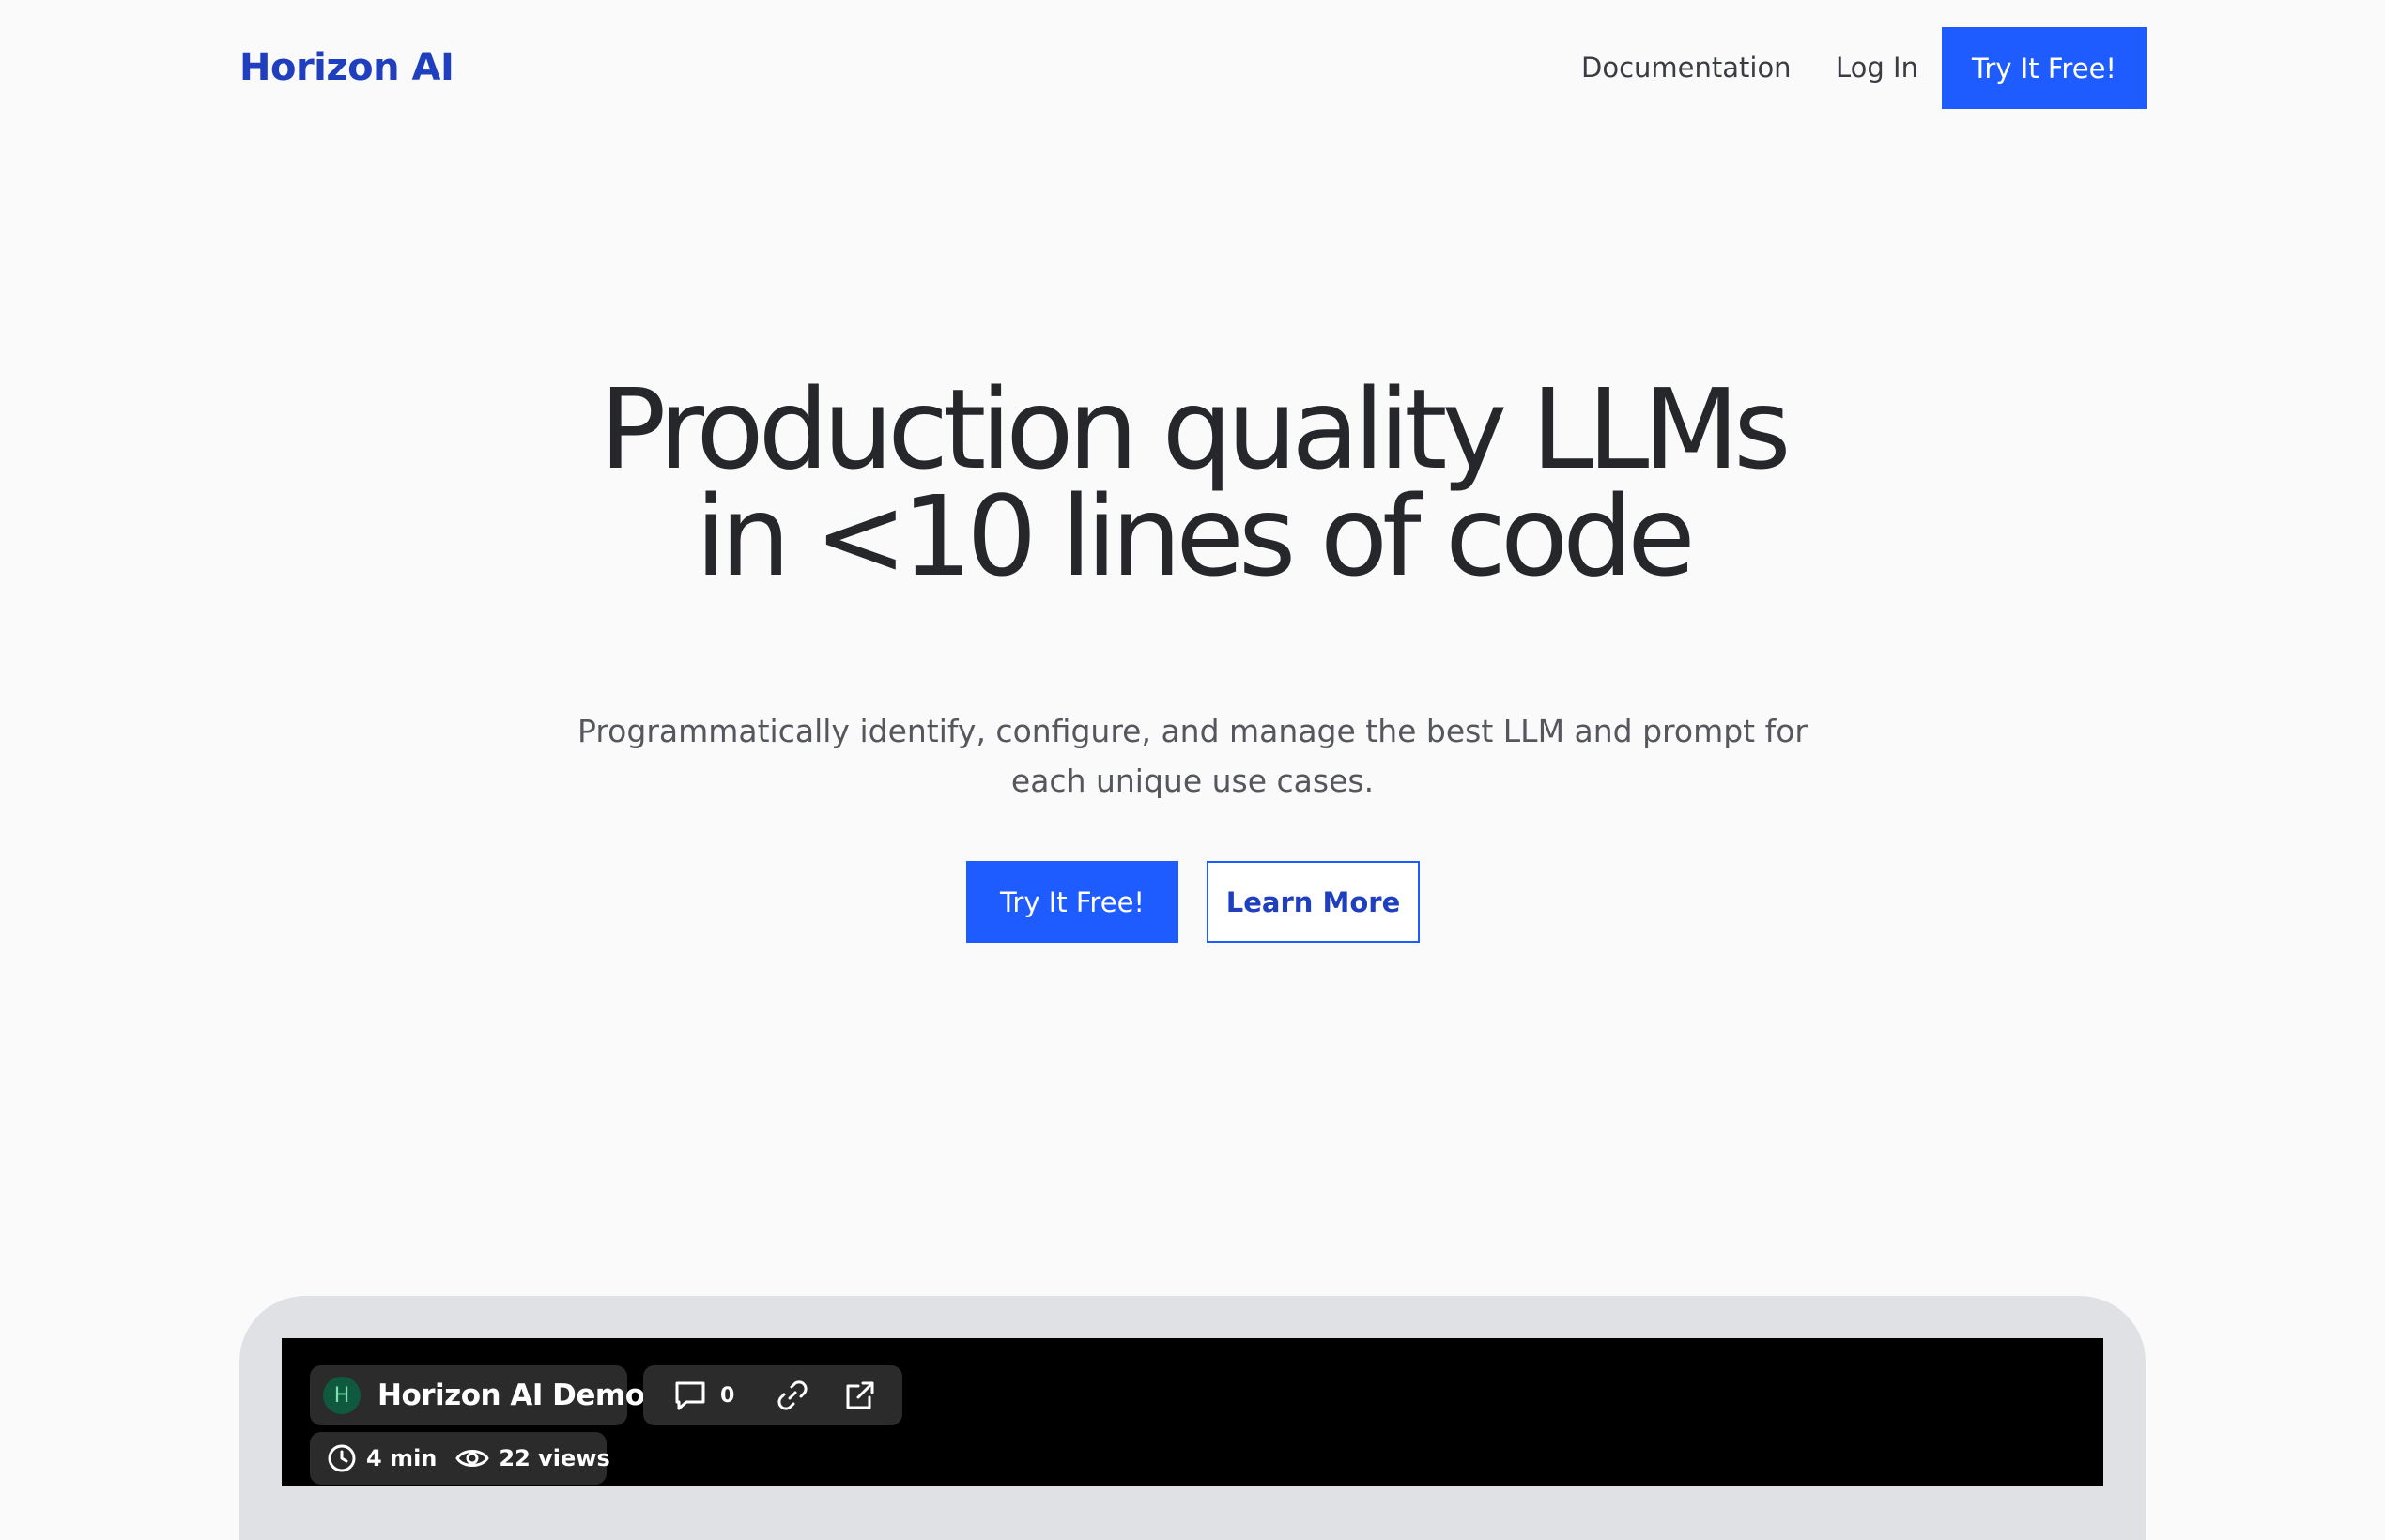  I want to click on copy-link-button, so click(792, 1395).